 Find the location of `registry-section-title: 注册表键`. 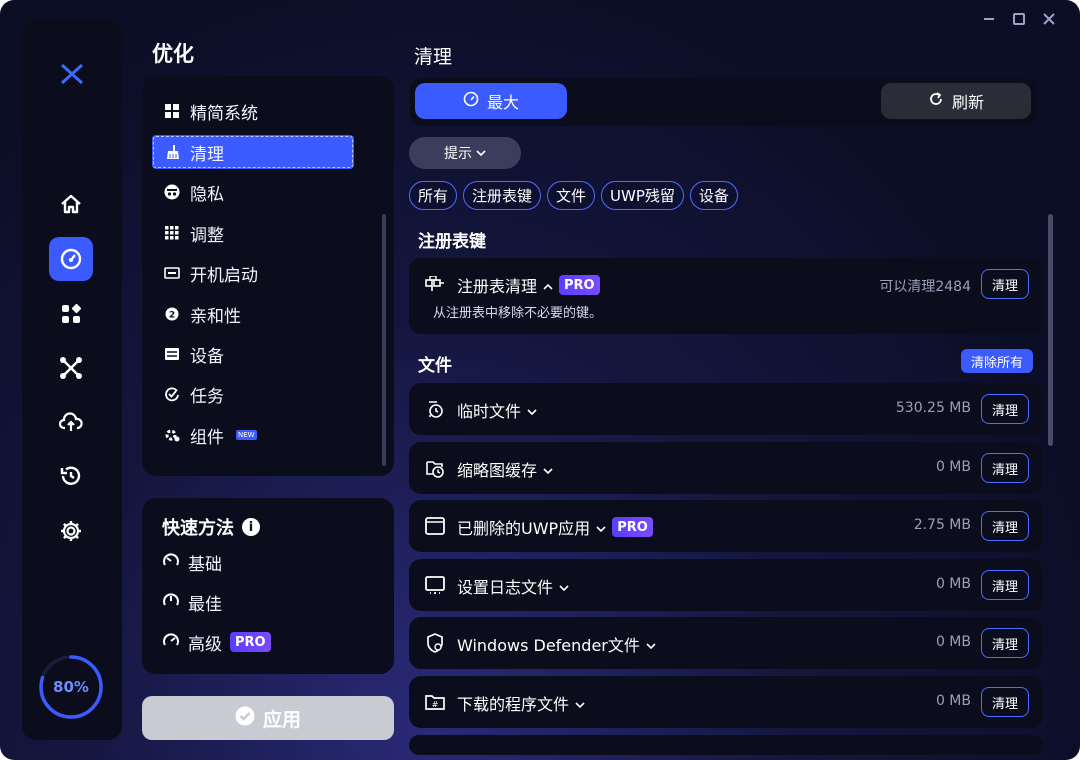

registry-section-title: 注册表键 is located at coordinates (452, 242).